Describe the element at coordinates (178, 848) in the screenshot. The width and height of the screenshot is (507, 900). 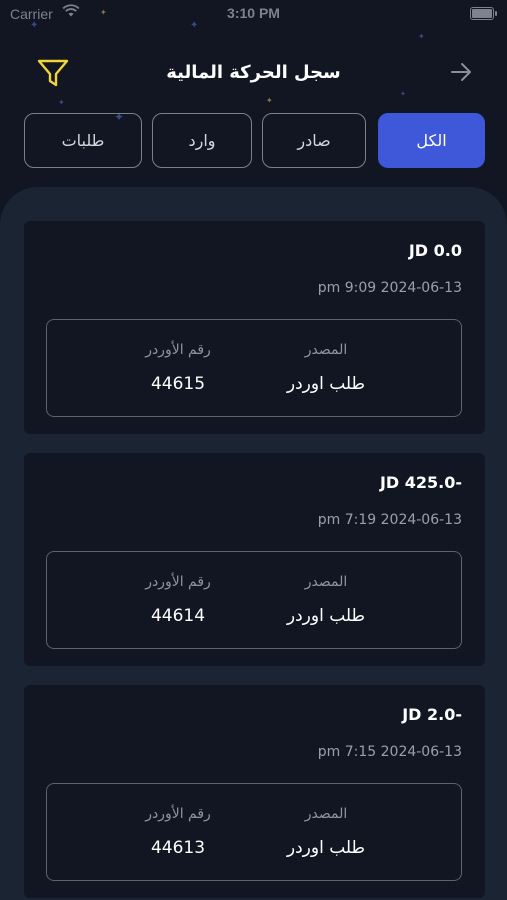
I see `order-number-value: 44613` at that location.